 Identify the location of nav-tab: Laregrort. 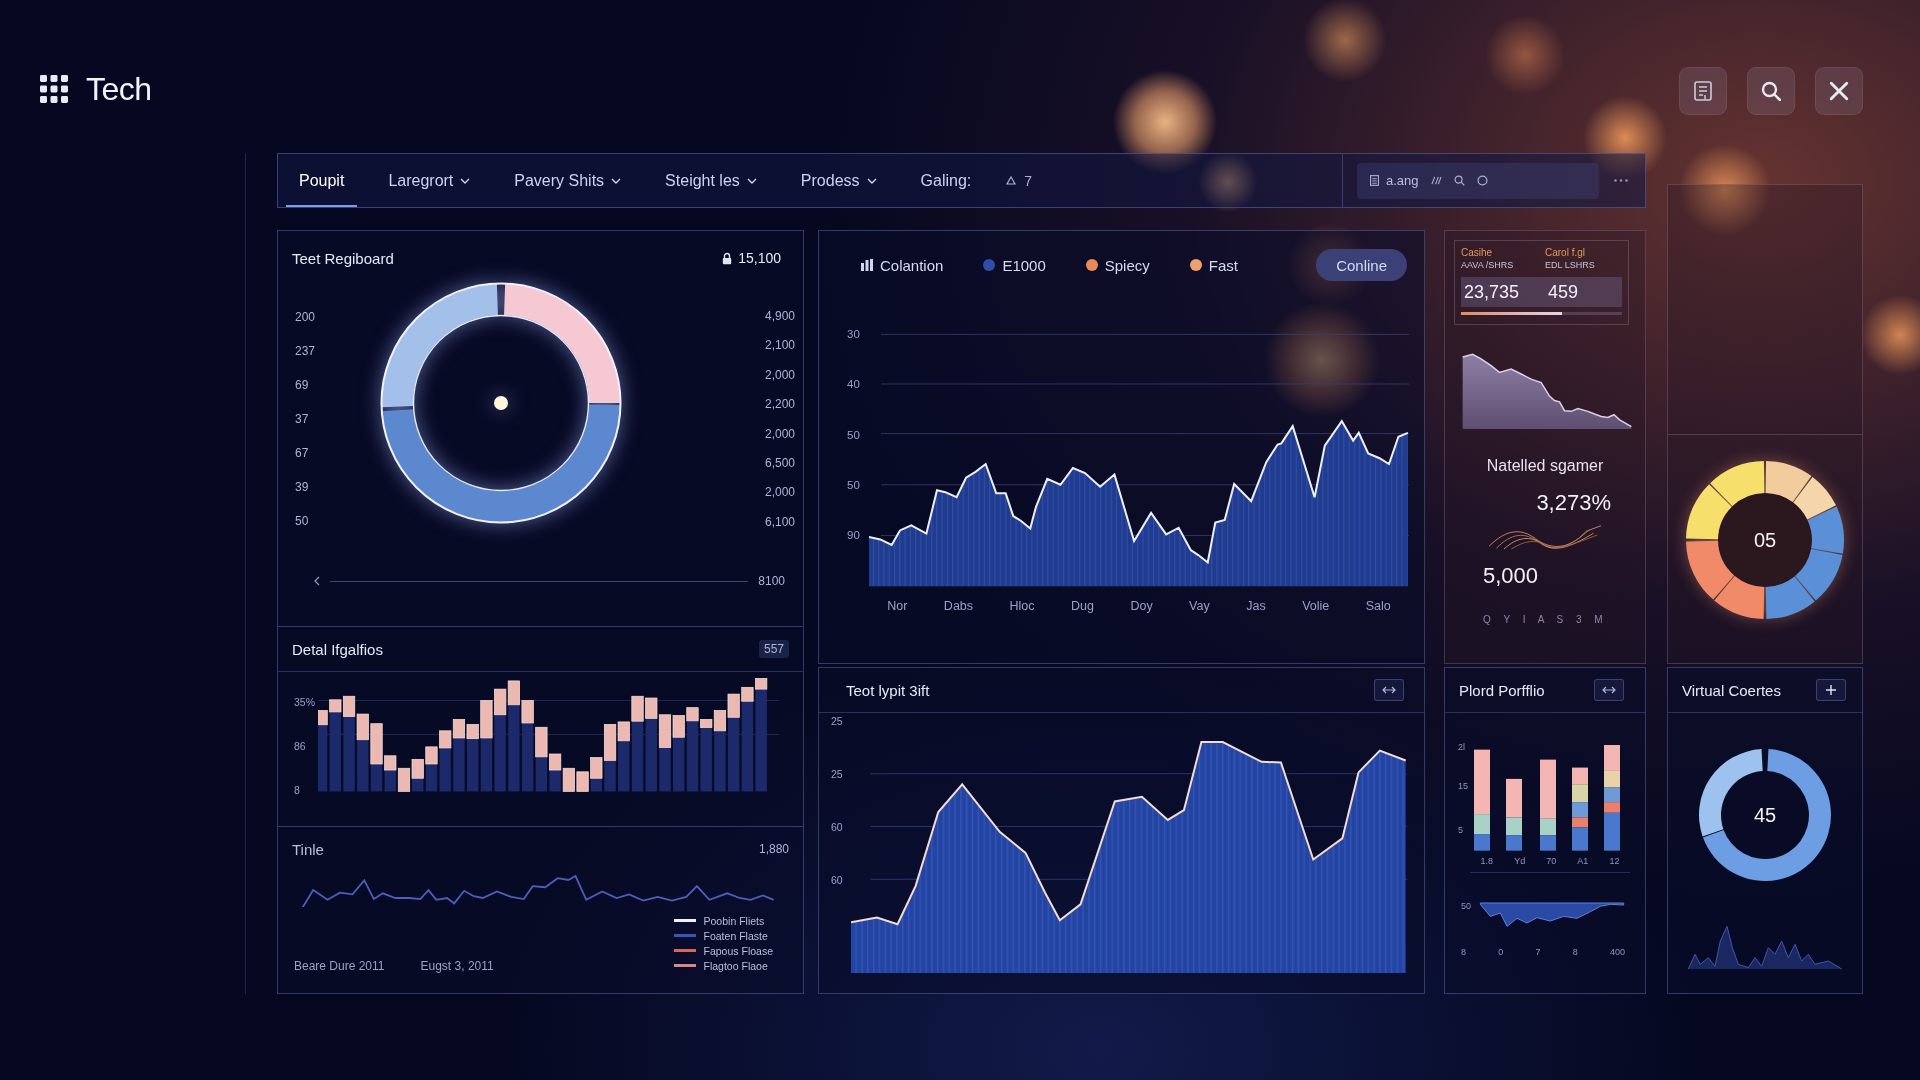
(429, 180).